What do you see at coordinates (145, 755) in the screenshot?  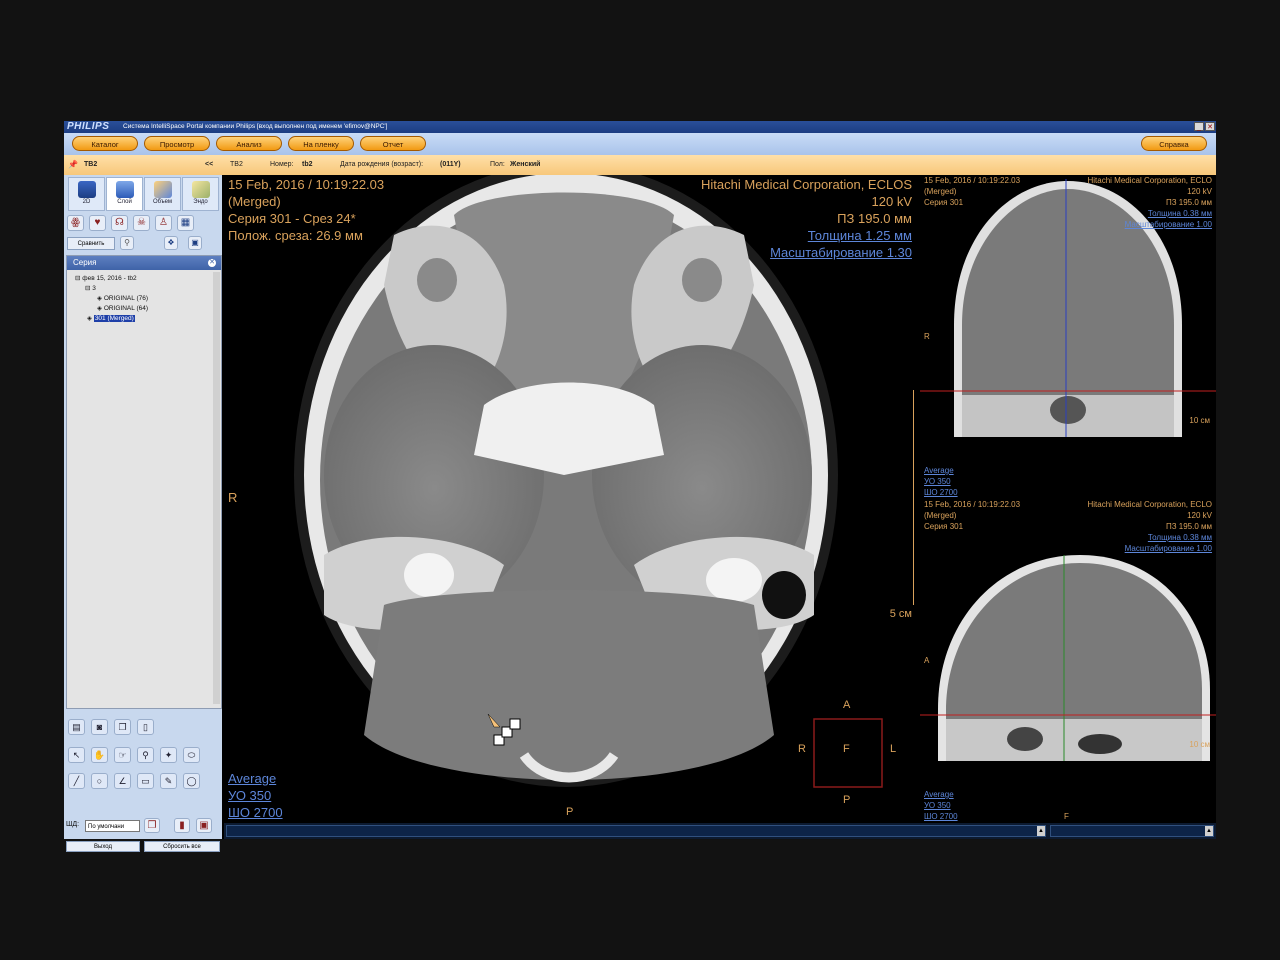 I see `zoom-icon: ⚲` at bounding box center [145, 755].